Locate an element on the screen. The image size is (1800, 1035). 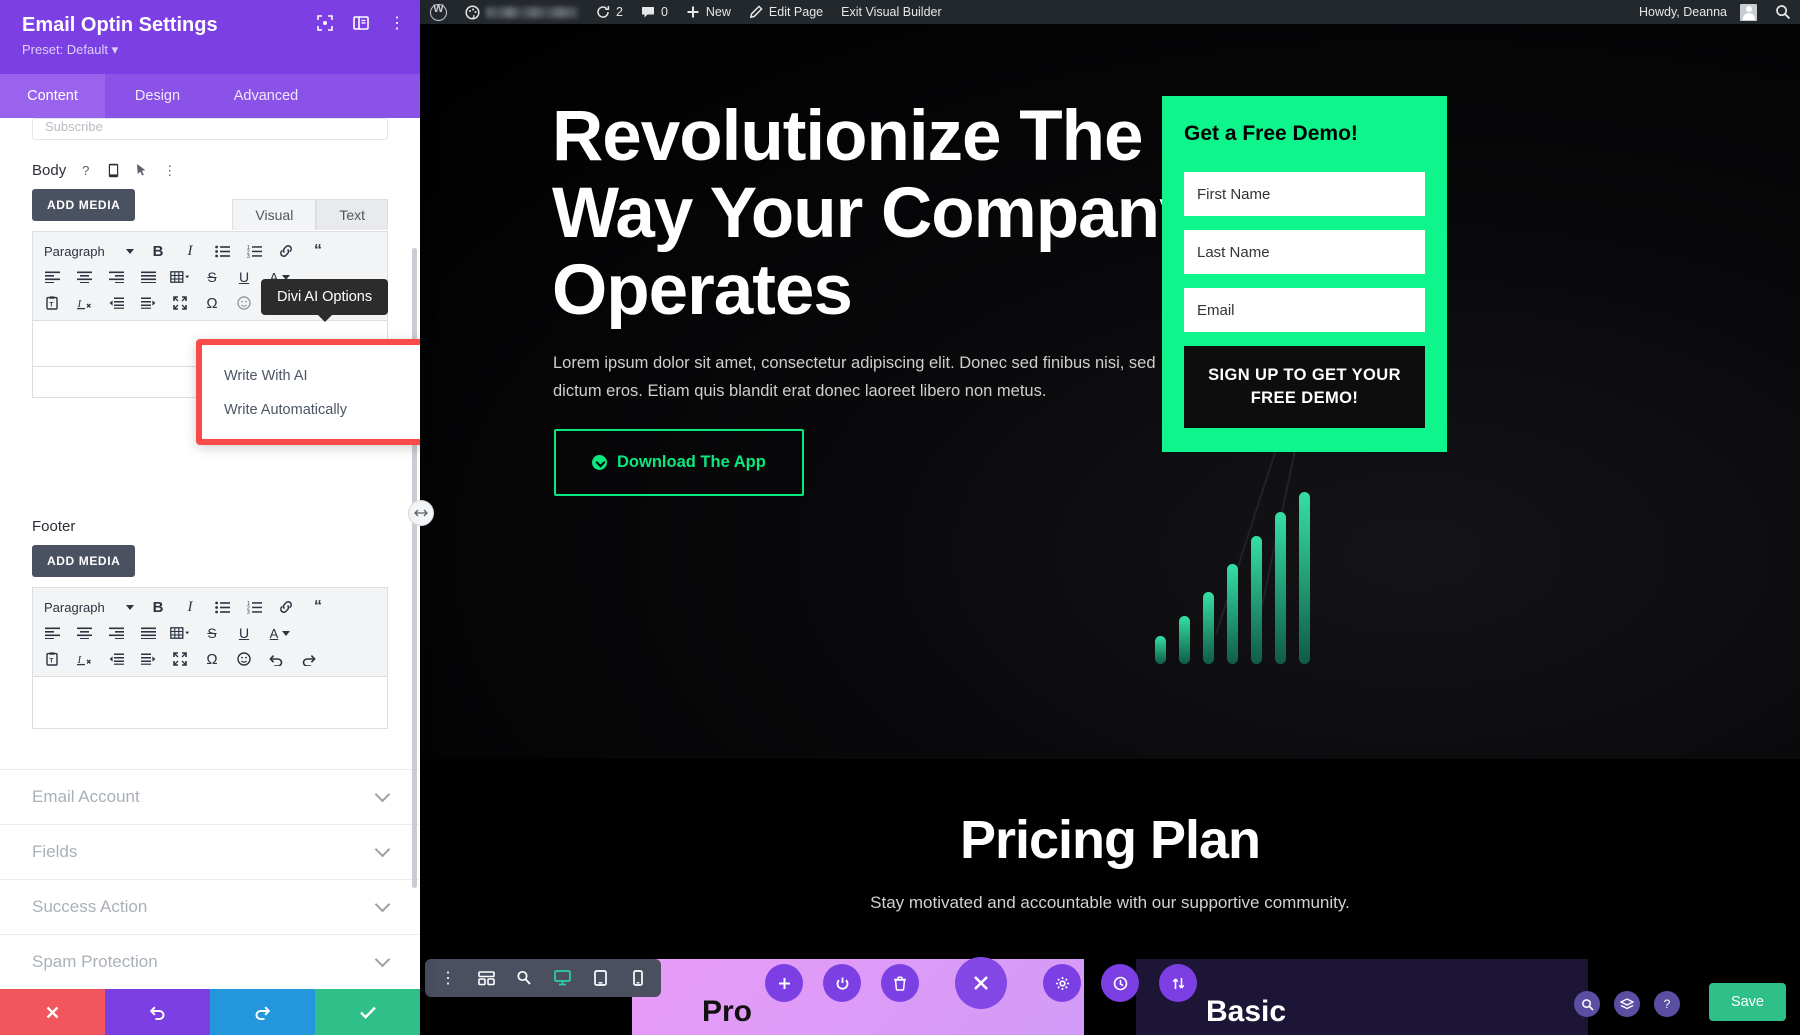
wordpress-logo-icon is located at coordinates (438, 12).